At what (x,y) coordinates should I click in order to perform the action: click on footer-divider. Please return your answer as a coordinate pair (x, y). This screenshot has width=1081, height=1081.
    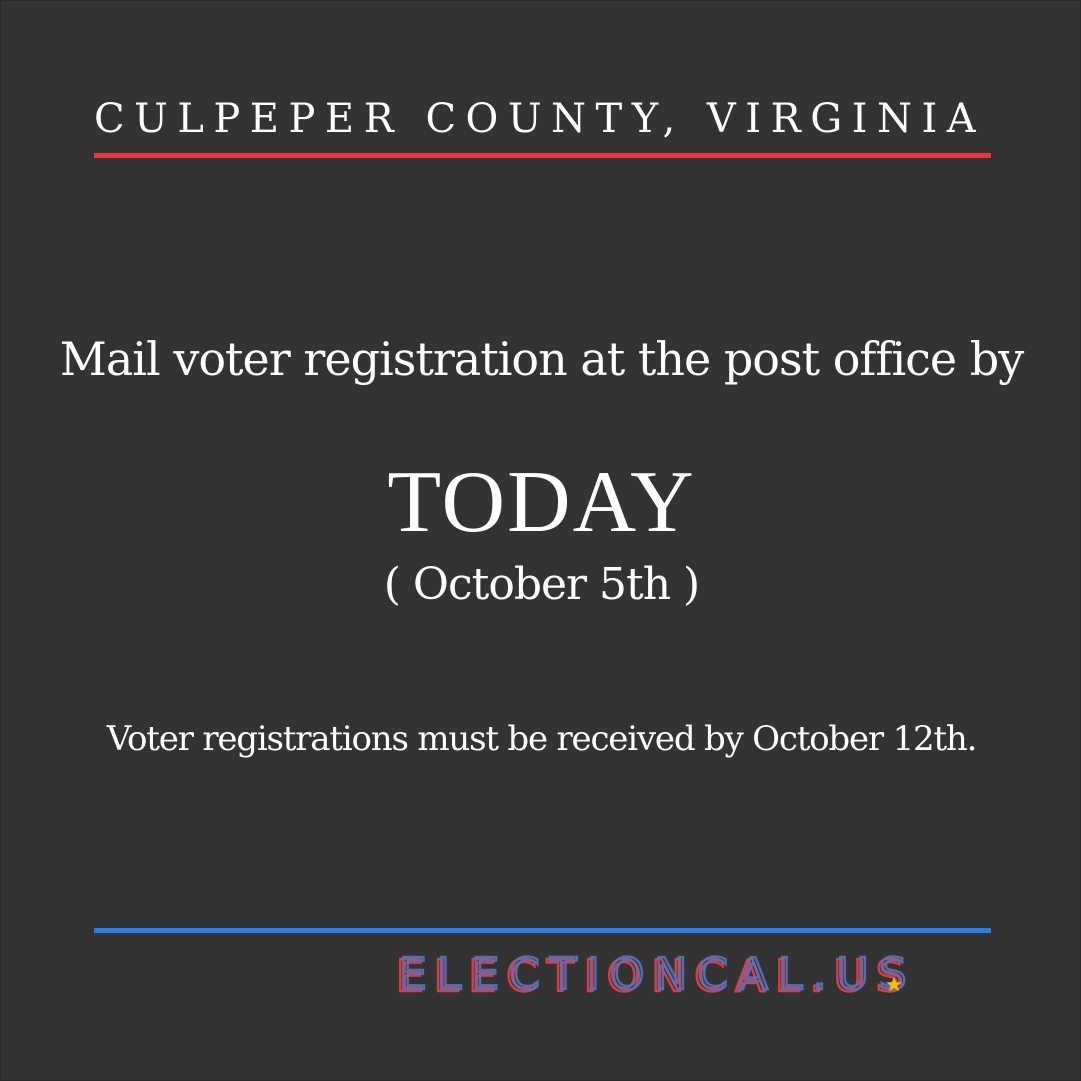
    Looking at the image, I should click on (542, 930).